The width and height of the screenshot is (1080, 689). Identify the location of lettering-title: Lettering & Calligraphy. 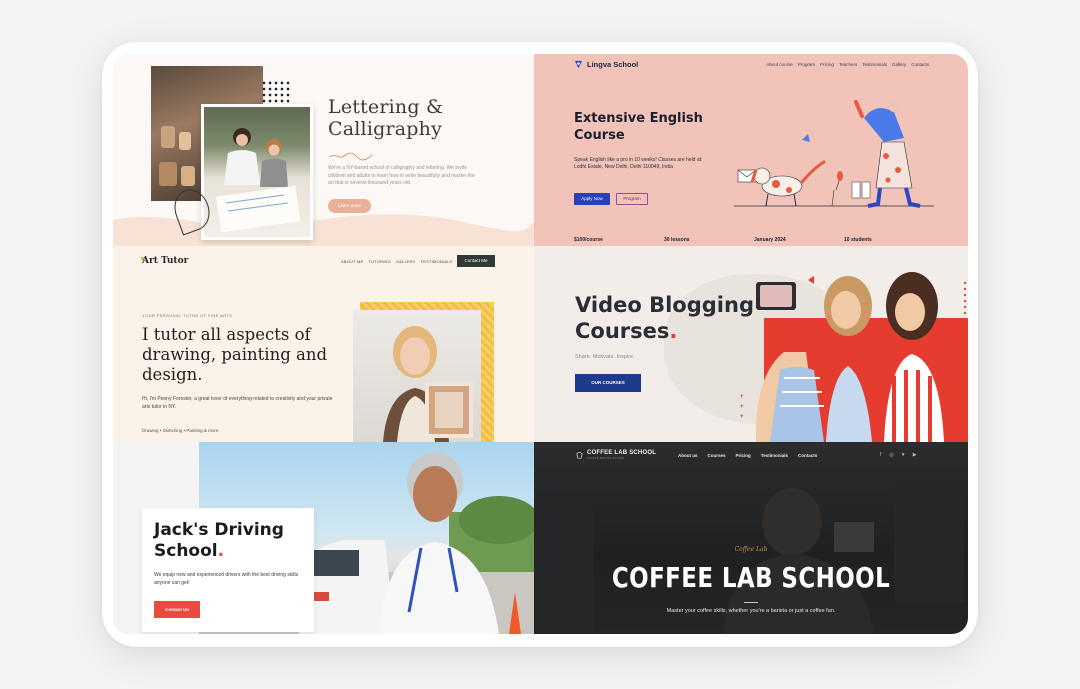
(385, 118).